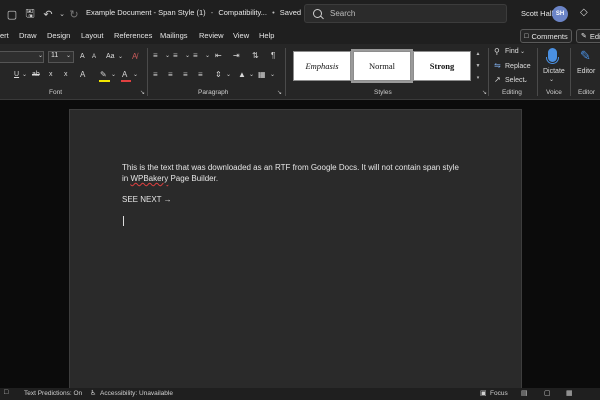 This screenshot has width=600, height=400. What do you see at coordinates (484, 92) in the screenshot?
I see `styles-dialog-launcher-icon: ↘` at bounding box center [484, 92].